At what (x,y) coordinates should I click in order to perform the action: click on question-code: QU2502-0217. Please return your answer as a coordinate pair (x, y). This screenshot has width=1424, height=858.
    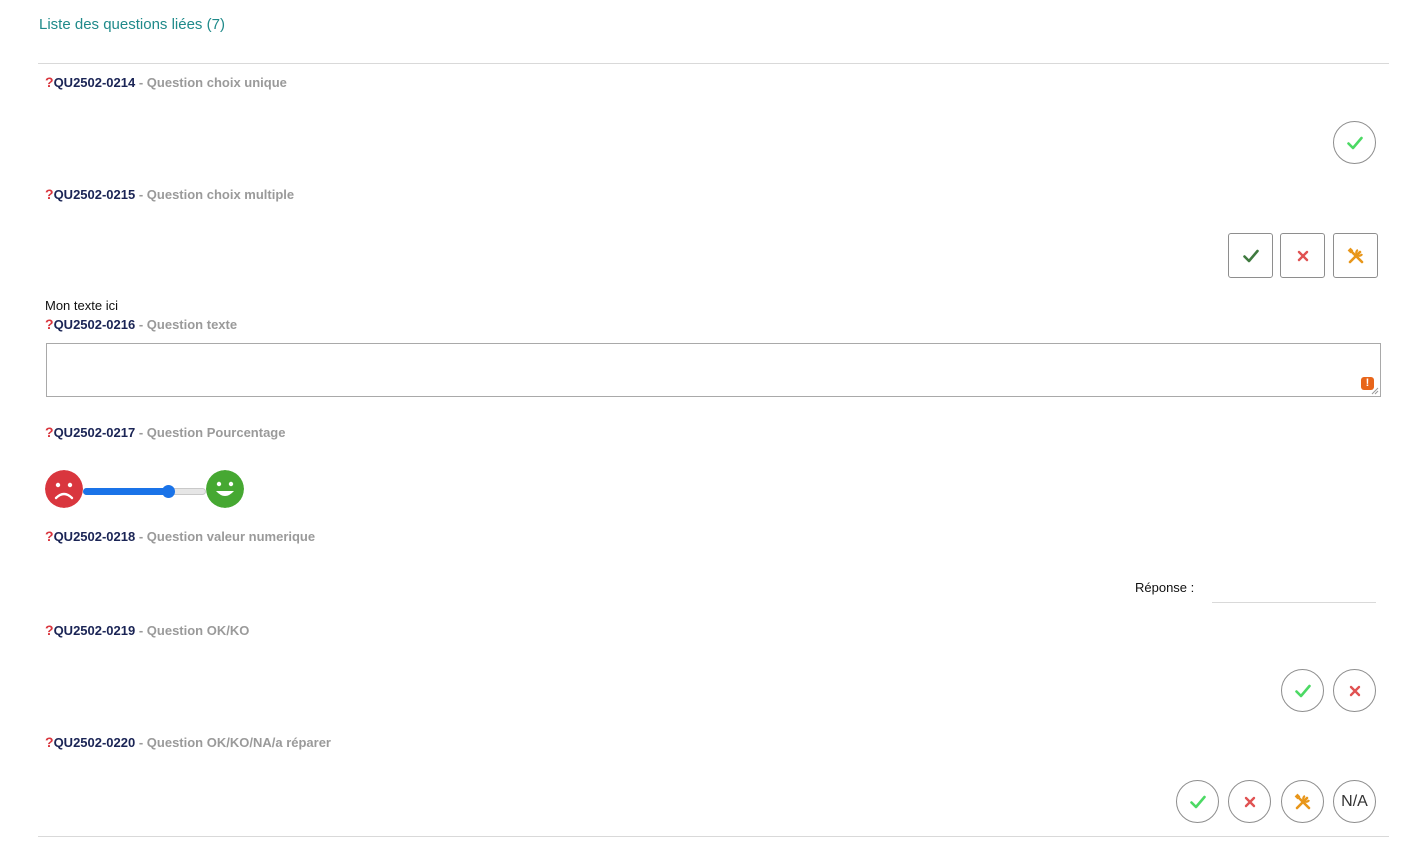
    Looking at the image, I should click on (94, 432).